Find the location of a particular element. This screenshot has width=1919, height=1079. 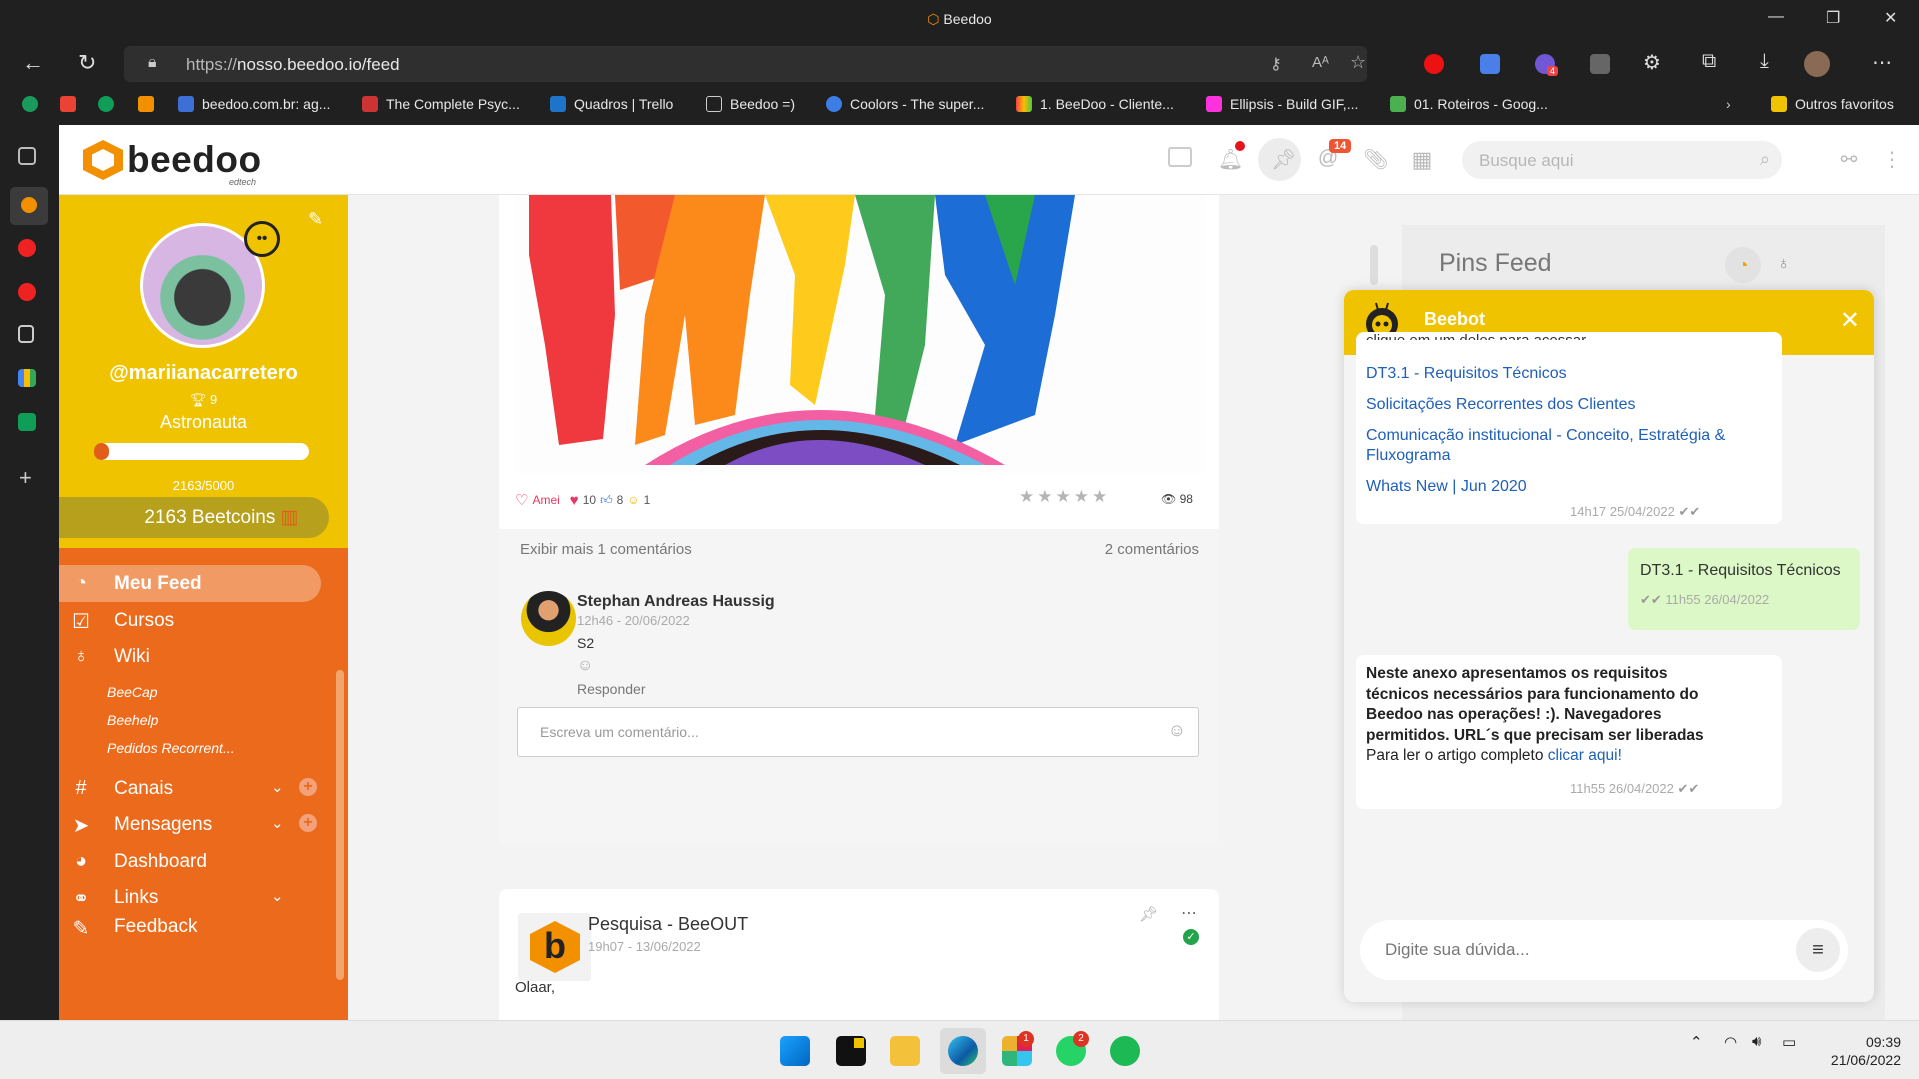

restore-icon: ❐ is located at coordinates (1833, 18).